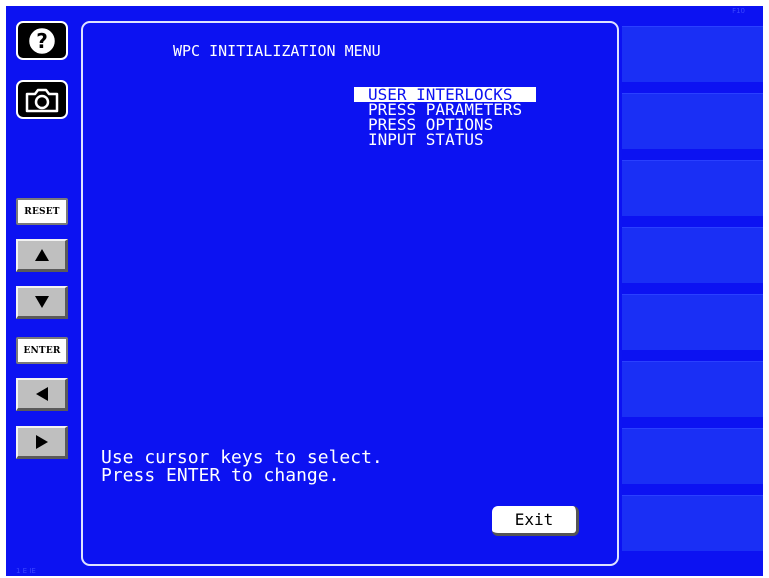 The width and height of the screenshot is (769, 578). What do you see at coordinates (26, 571) in the screenshot?
I see `corner-label-bottom-left: 1 E IE` at bounding box center [26, 571].